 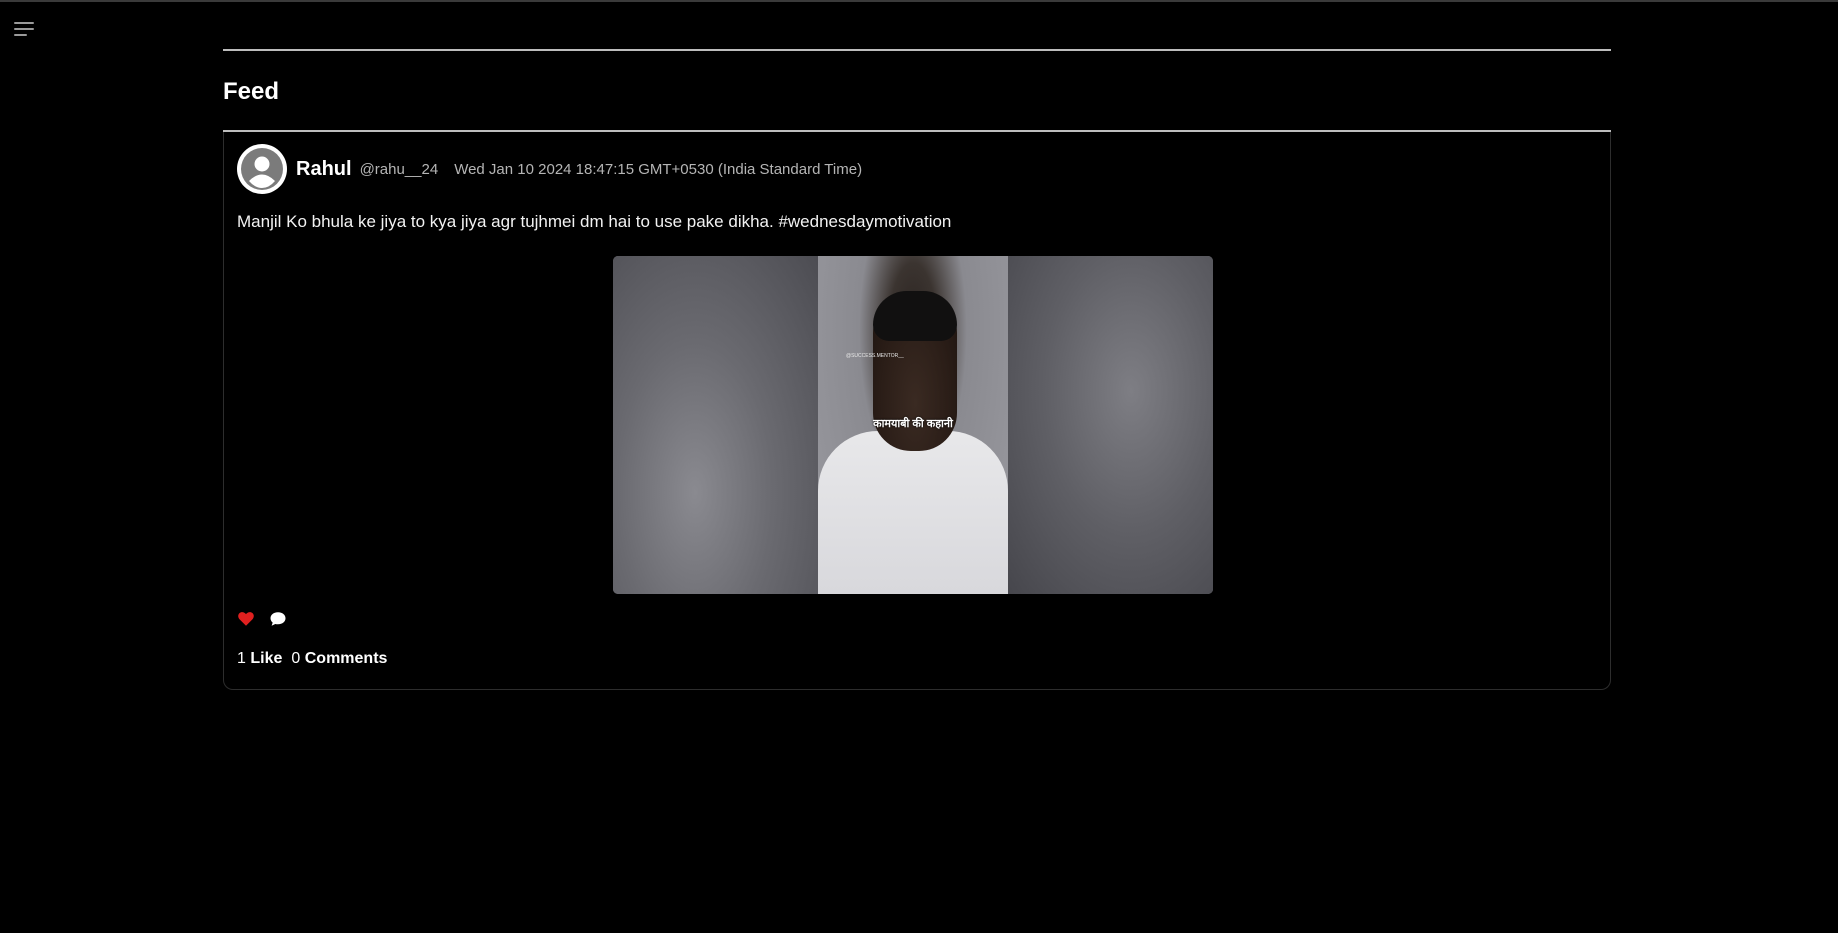 What do you see at coordinates (1110, 425) in the screenshot?
I see `video-blur-right` at bounding box center [1110, 425].